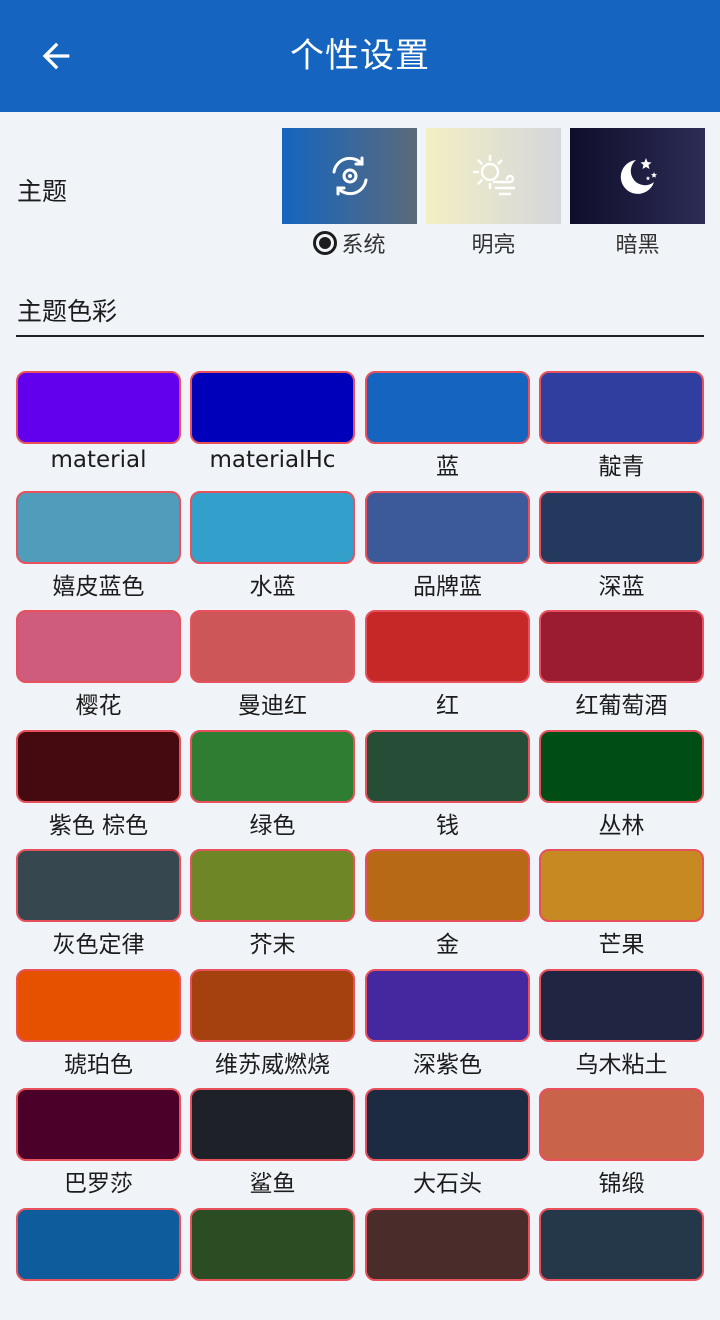 The width and height of the screenshot is (720, 1320). I want to click on color-swatch: 嬉皮蓝色, so click(98, 547).